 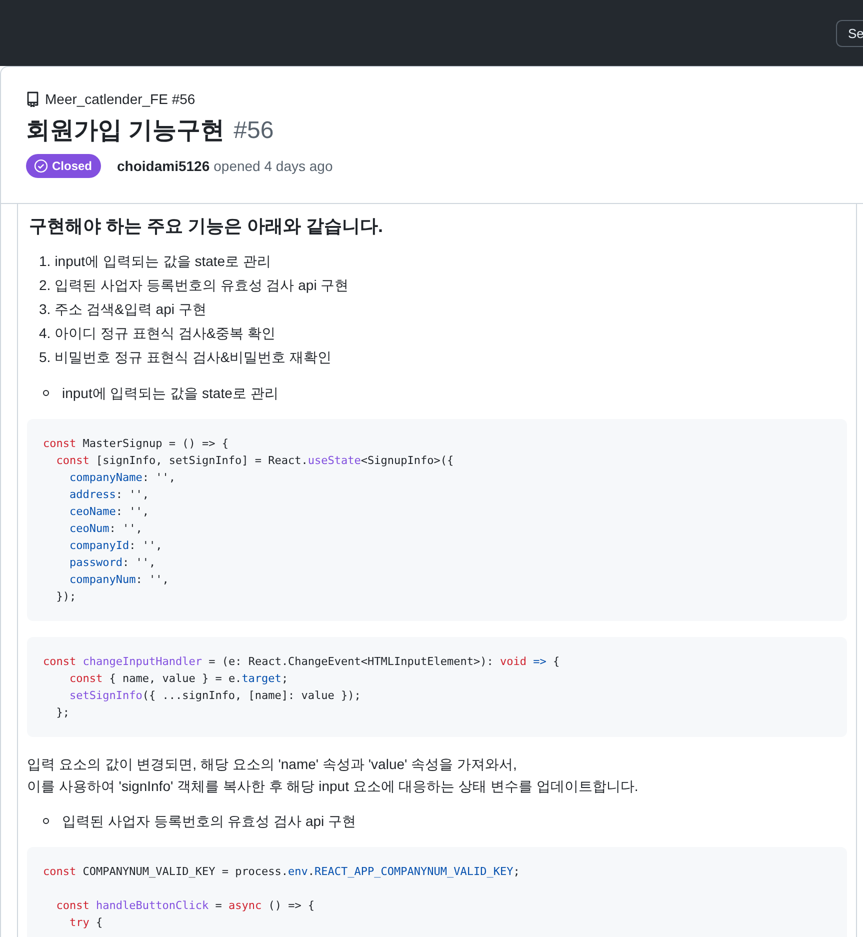 I want to click on list-number: 5., so click(x=45, y=358).